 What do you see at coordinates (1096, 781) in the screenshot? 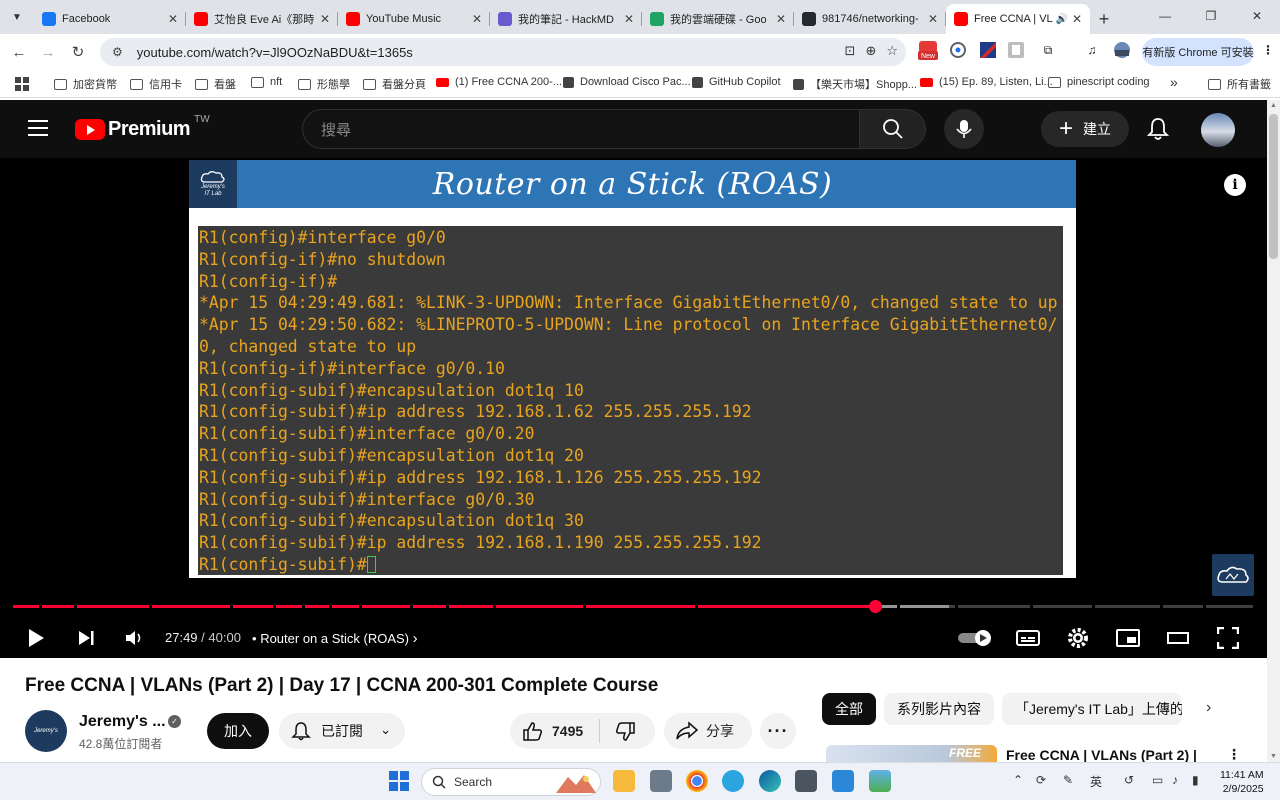
I see `ime-language-indicator: 英` at bounding box center [1096, 781].